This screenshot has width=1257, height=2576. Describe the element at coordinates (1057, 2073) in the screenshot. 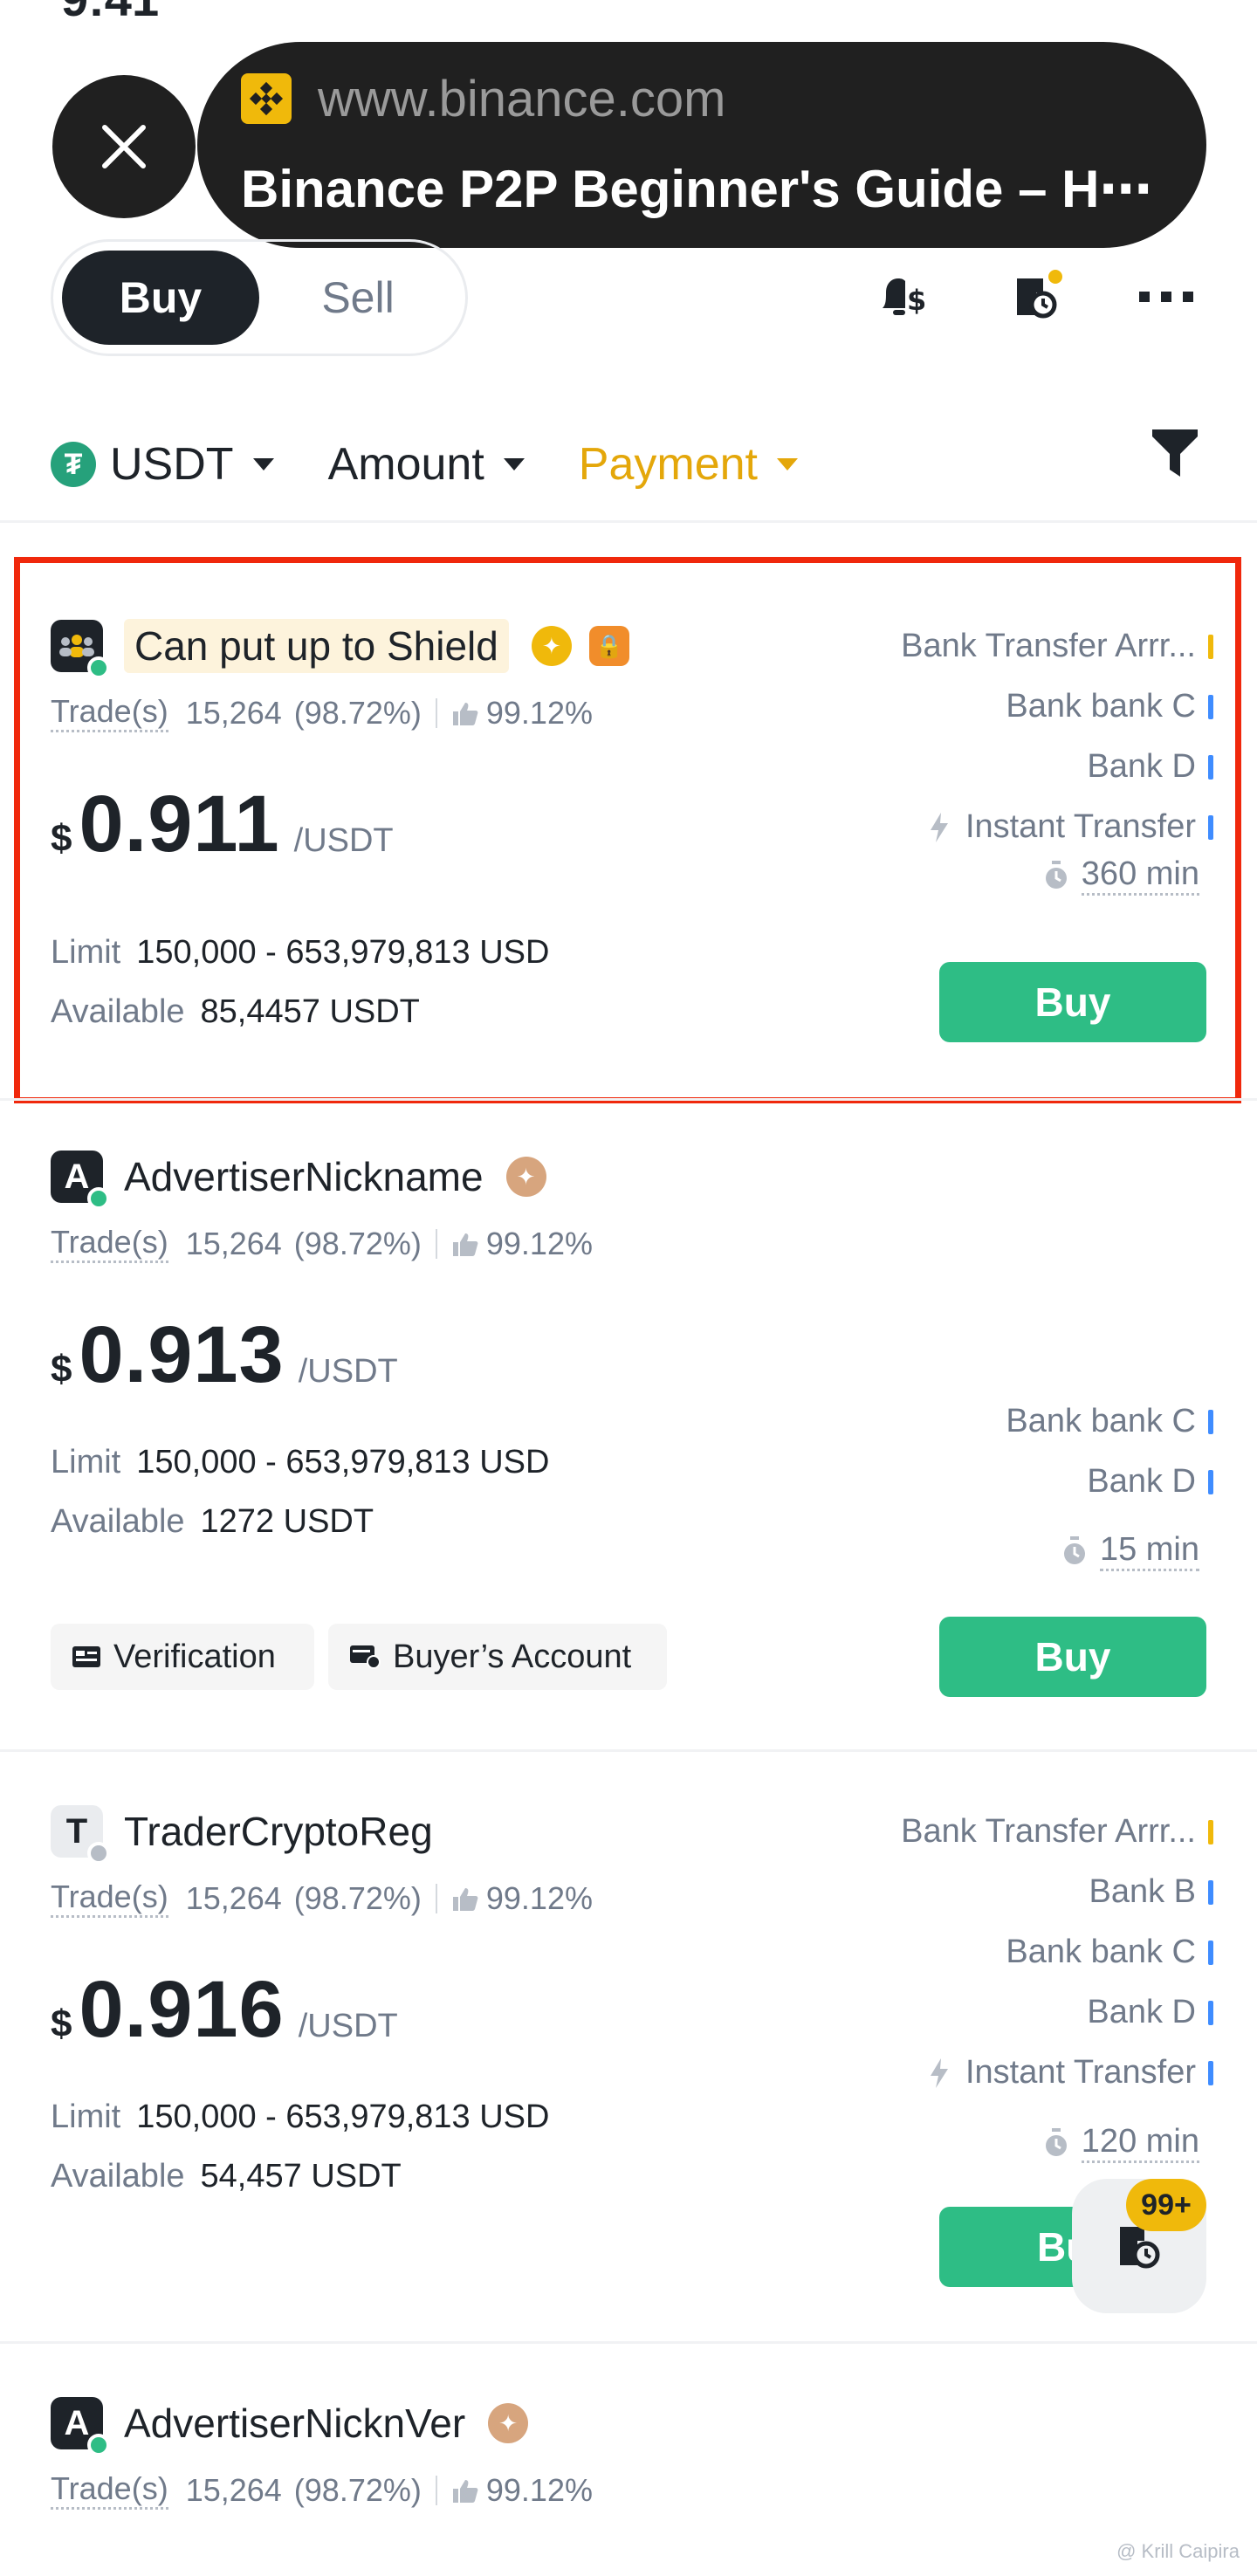

I see `payment-method: Instant Transfer` at that location.